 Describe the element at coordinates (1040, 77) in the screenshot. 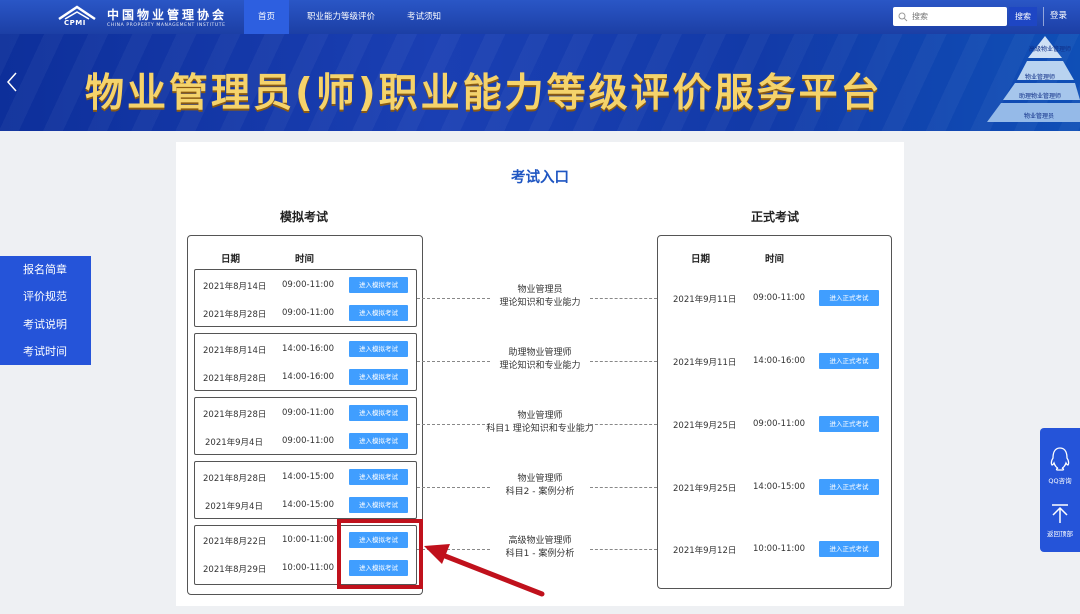

I see `pyramid-label-manager: 物业管理师` at that location.